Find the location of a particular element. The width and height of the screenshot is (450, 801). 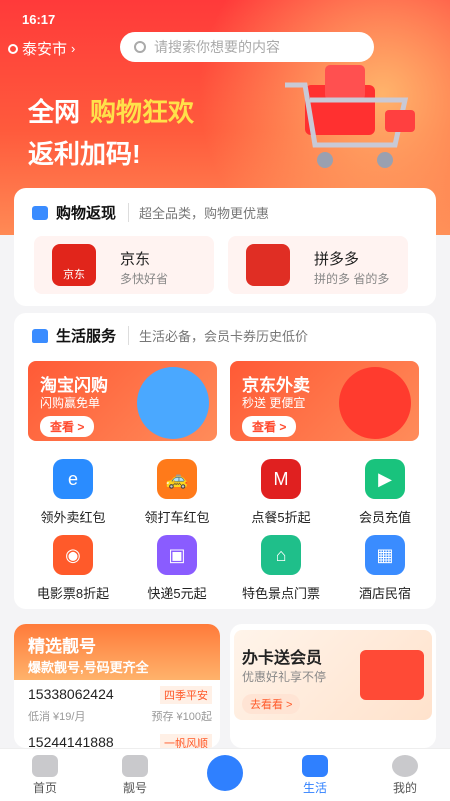

number-tag: 一帆风顺 is located at coordinates (186, 741).